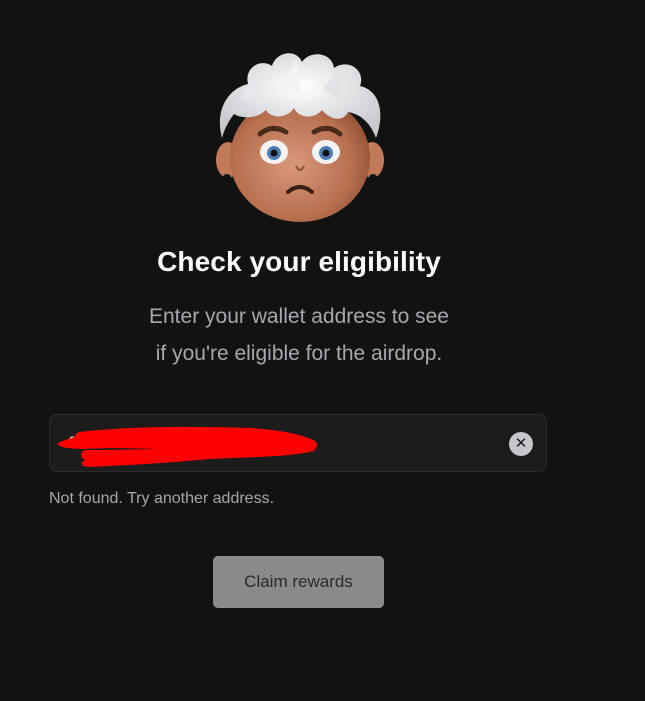  Describe the element at coordinates (299, 353) in the screenshot. I see `subtitle-line-2: if you're eligible for the airdrop.` at that location.